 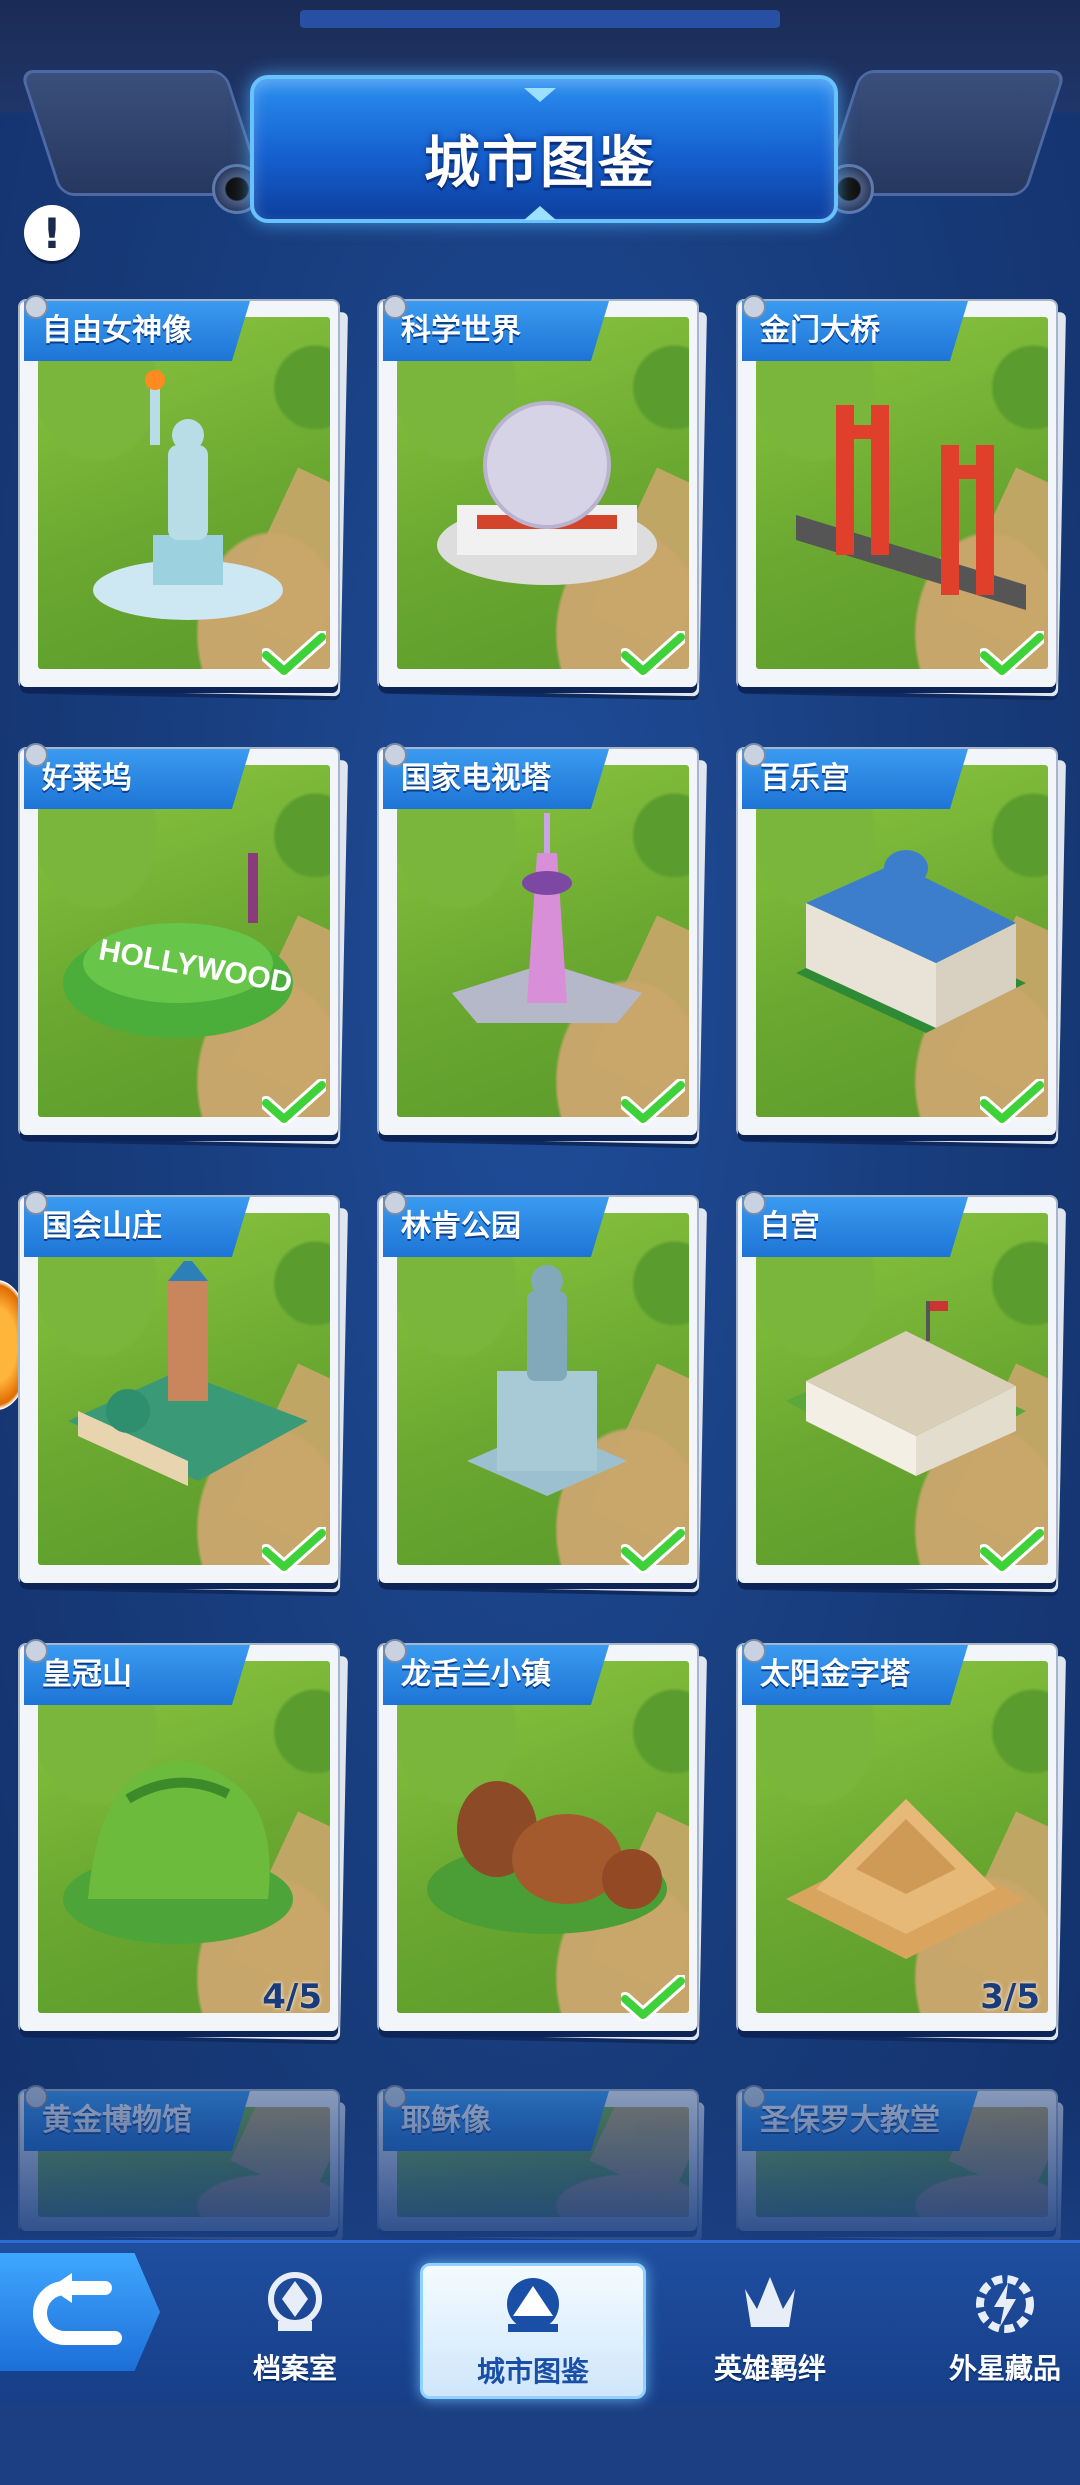 I want to click on lincoln-statue-icon, so click(x=547, y=1380).